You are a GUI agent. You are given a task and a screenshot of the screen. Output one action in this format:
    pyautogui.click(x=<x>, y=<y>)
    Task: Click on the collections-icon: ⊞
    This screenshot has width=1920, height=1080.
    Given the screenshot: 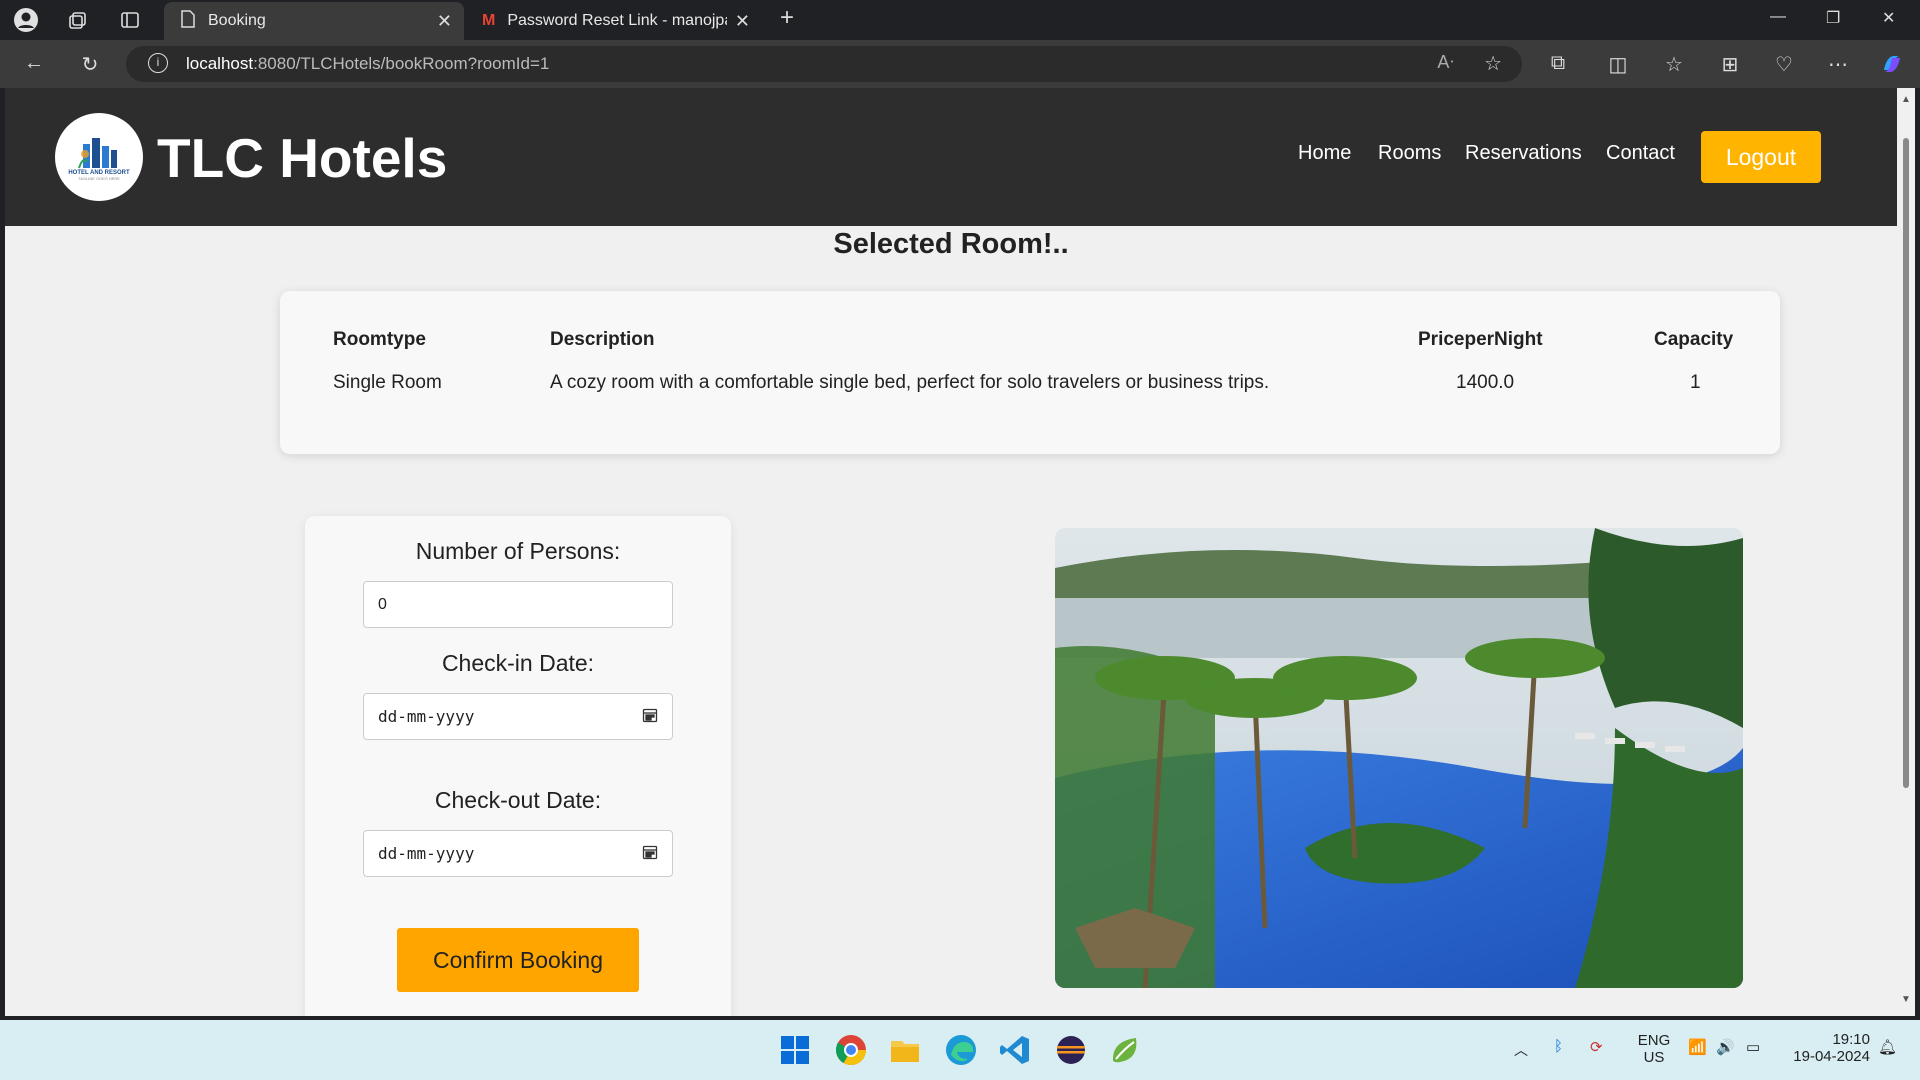 What is the action you would take?
    pyautogui.click(x=1730, y=64)
    